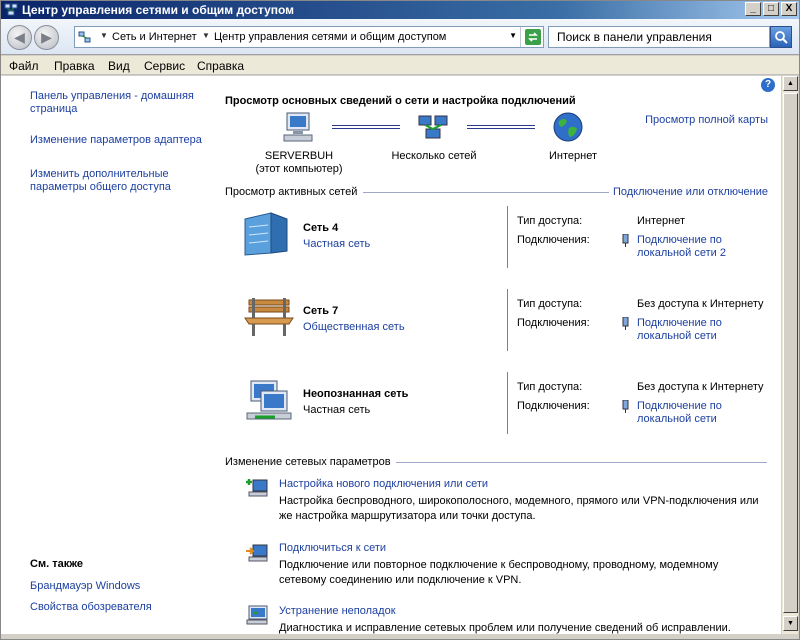  Describe the element at coordinates (164, 66) in the screenshot. I see `menu-tools: Сервис` at that location.